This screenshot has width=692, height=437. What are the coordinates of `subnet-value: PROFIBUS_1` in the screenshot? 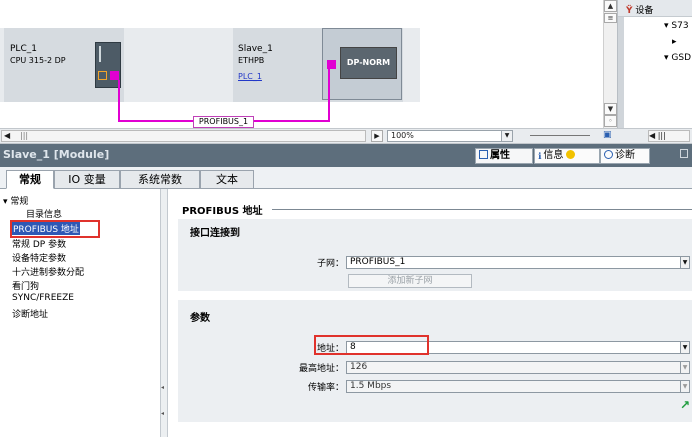 It's located at (378, 262).